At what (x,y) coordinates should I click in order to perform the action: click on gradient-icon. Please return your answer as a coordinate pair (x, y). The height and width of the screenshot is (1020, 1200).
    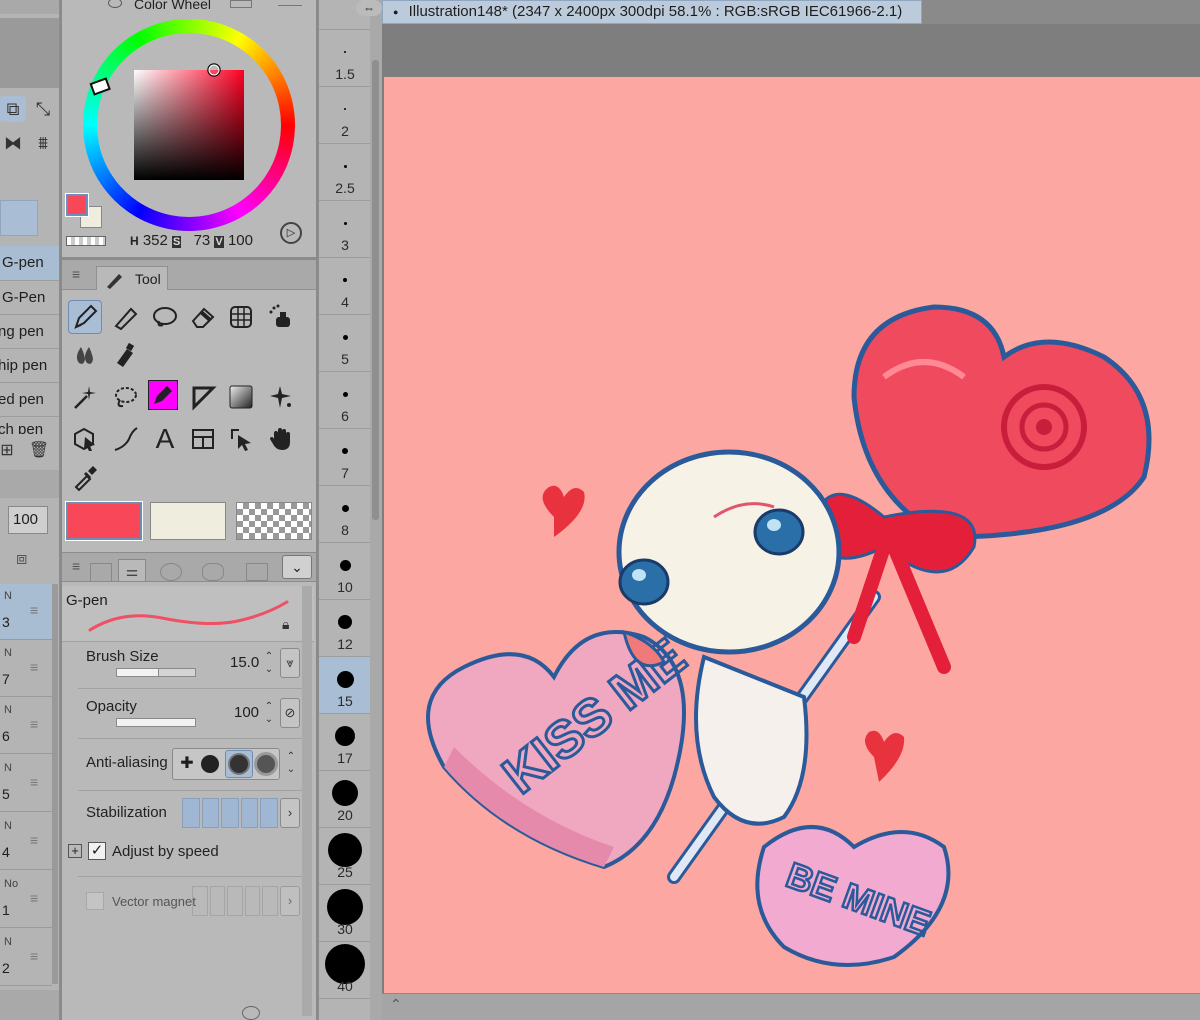
    Looking at the image, I should click on (241, 397).